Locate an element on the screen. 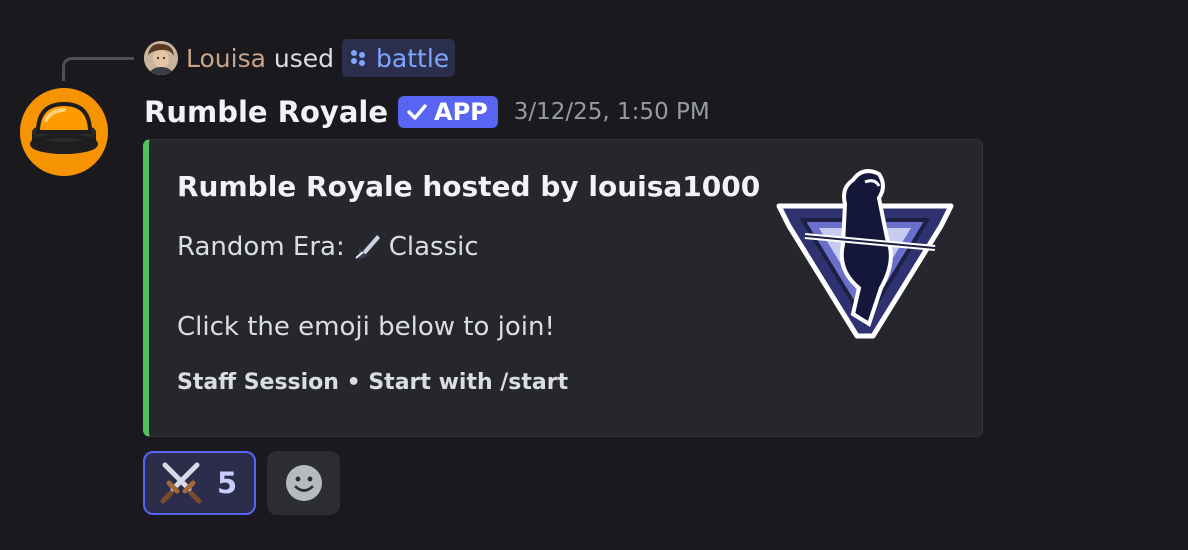 This screenshot has width=1188, height=550. checkmark-icon is located at coordinates (417, 112).